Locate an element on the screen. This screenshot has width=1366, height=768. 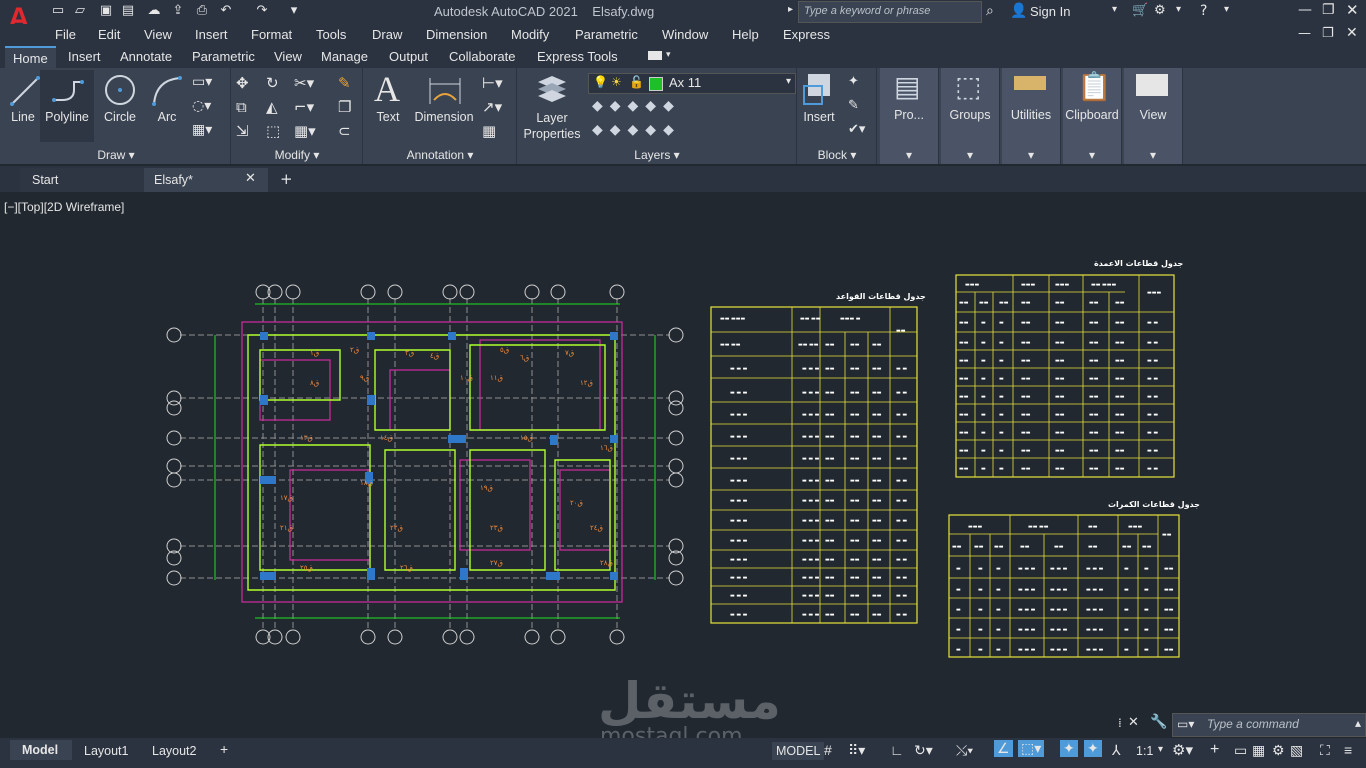
menu-dimension: Dimension is located at coordinates (456, 34).